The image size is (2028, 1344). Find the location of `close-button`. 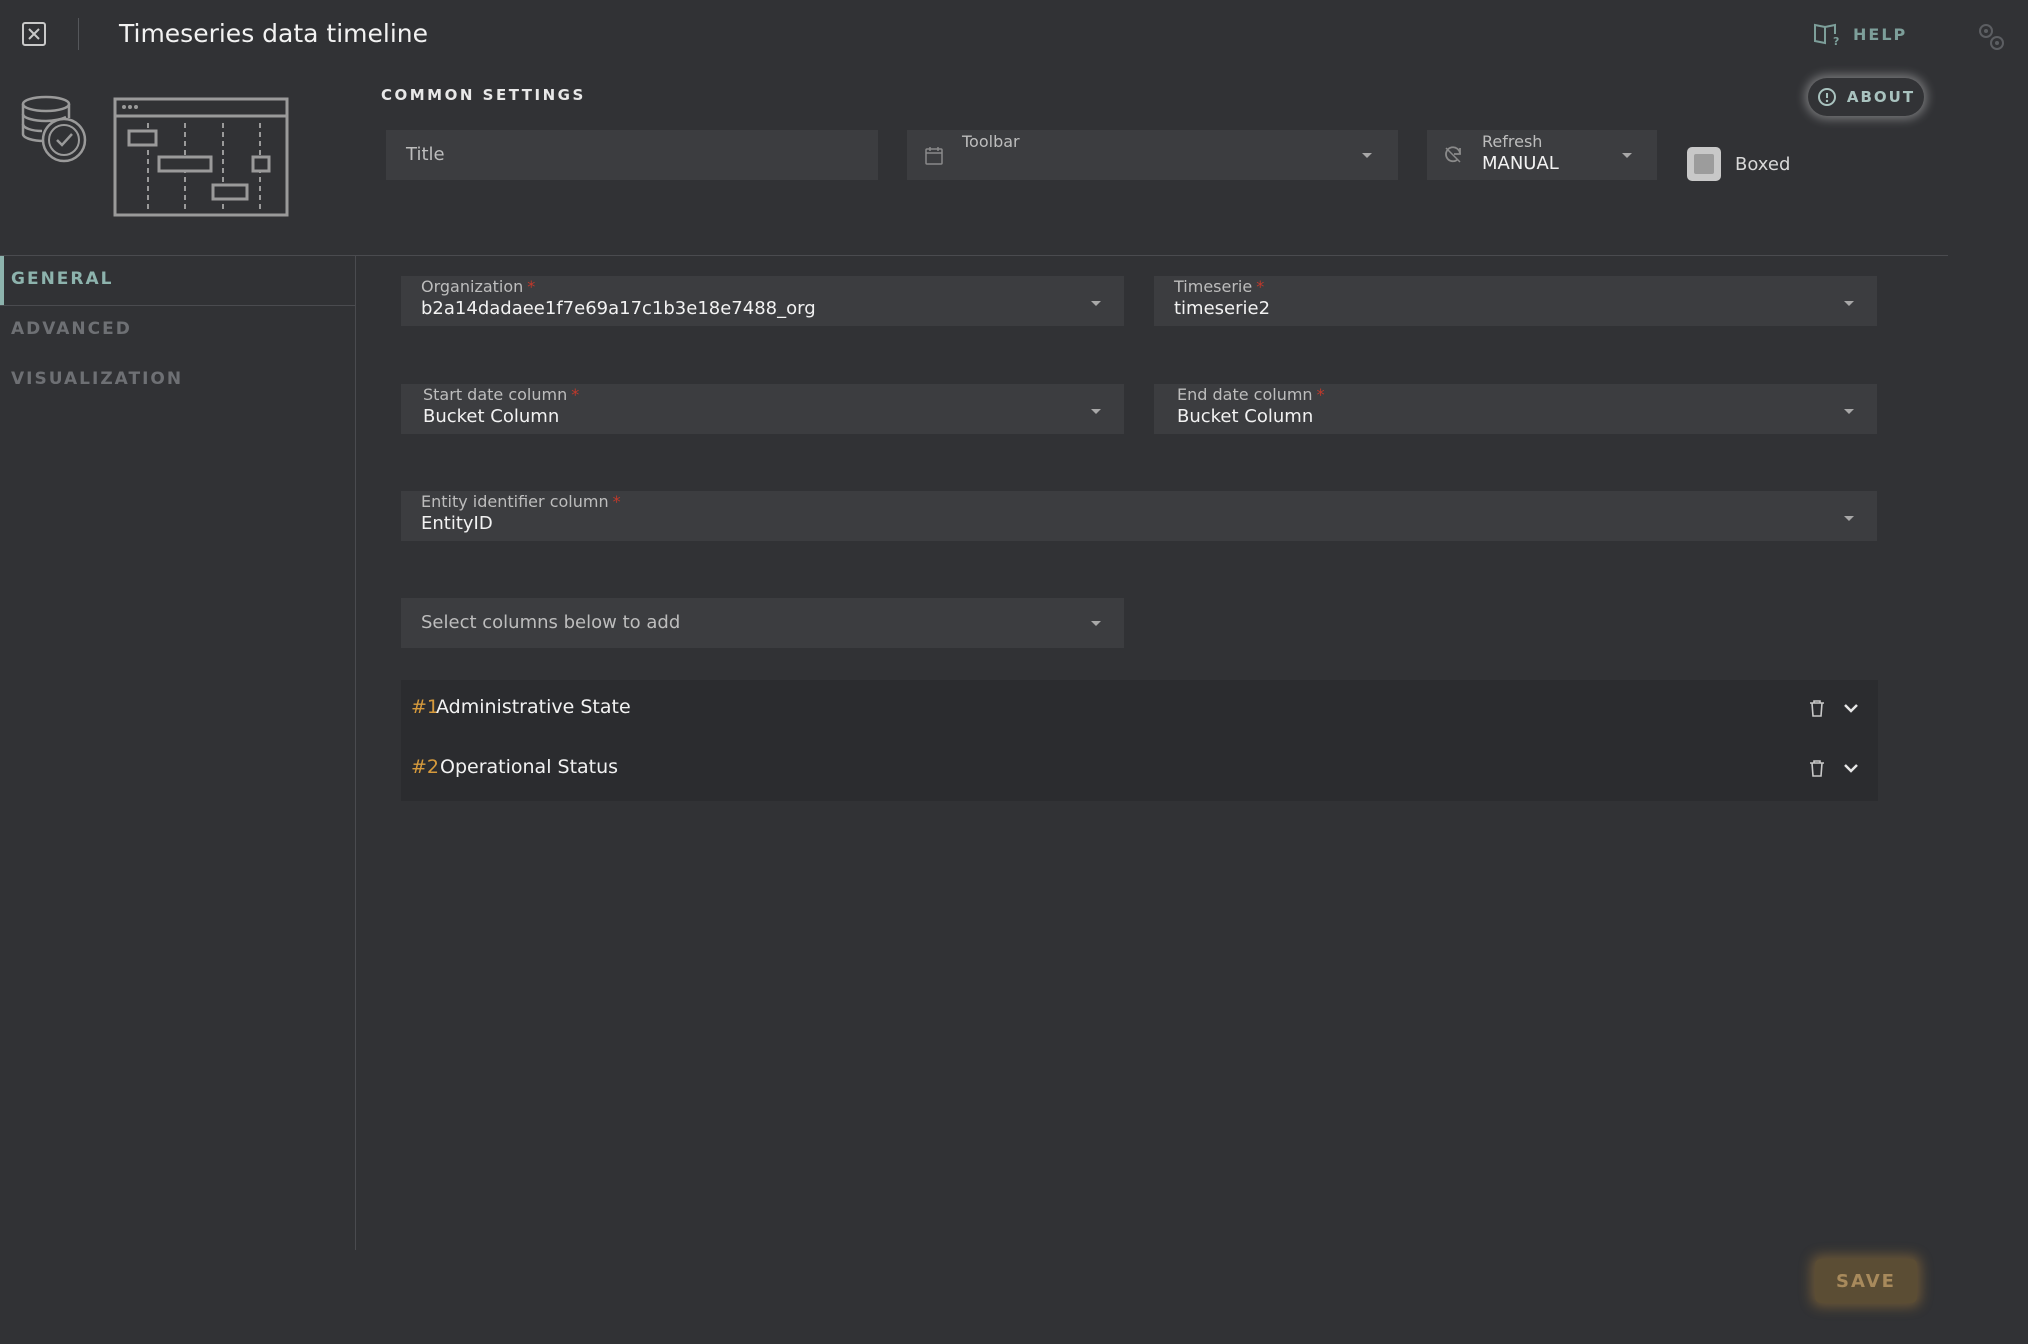

close-button is located at coordinates (34, 34).